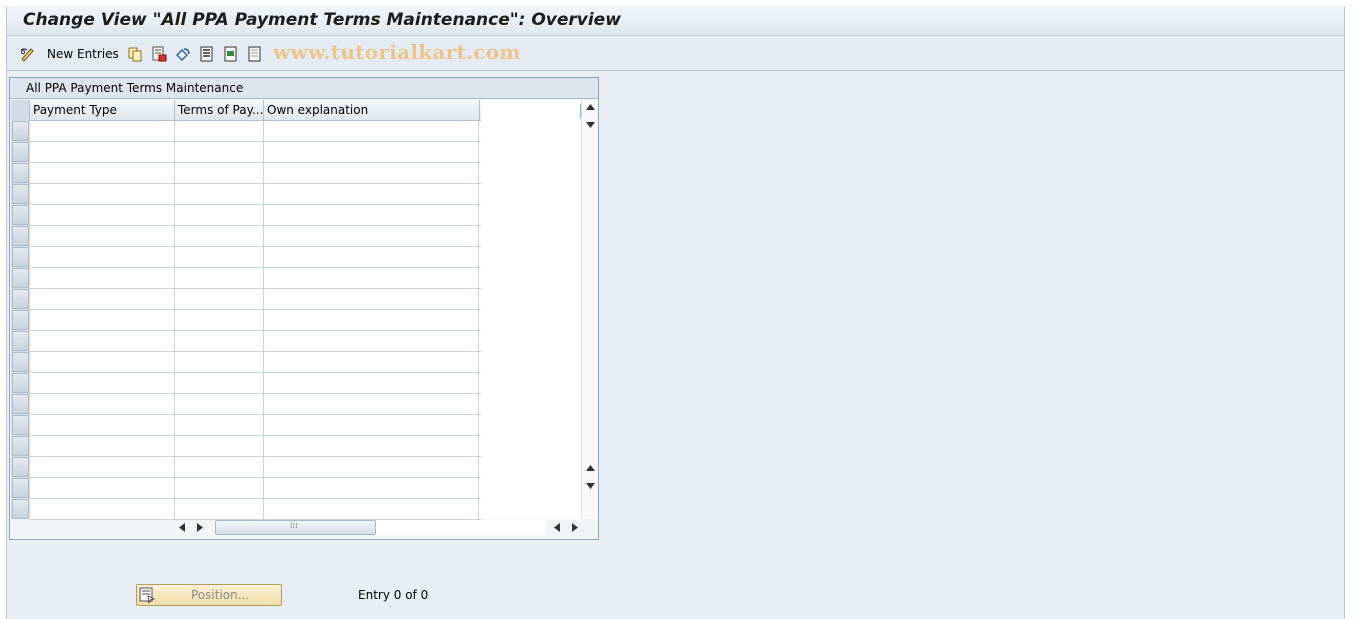  Describe the element at coordinates (557, 527) in the screenshot. I see `scroll-left-last-button` at that location.